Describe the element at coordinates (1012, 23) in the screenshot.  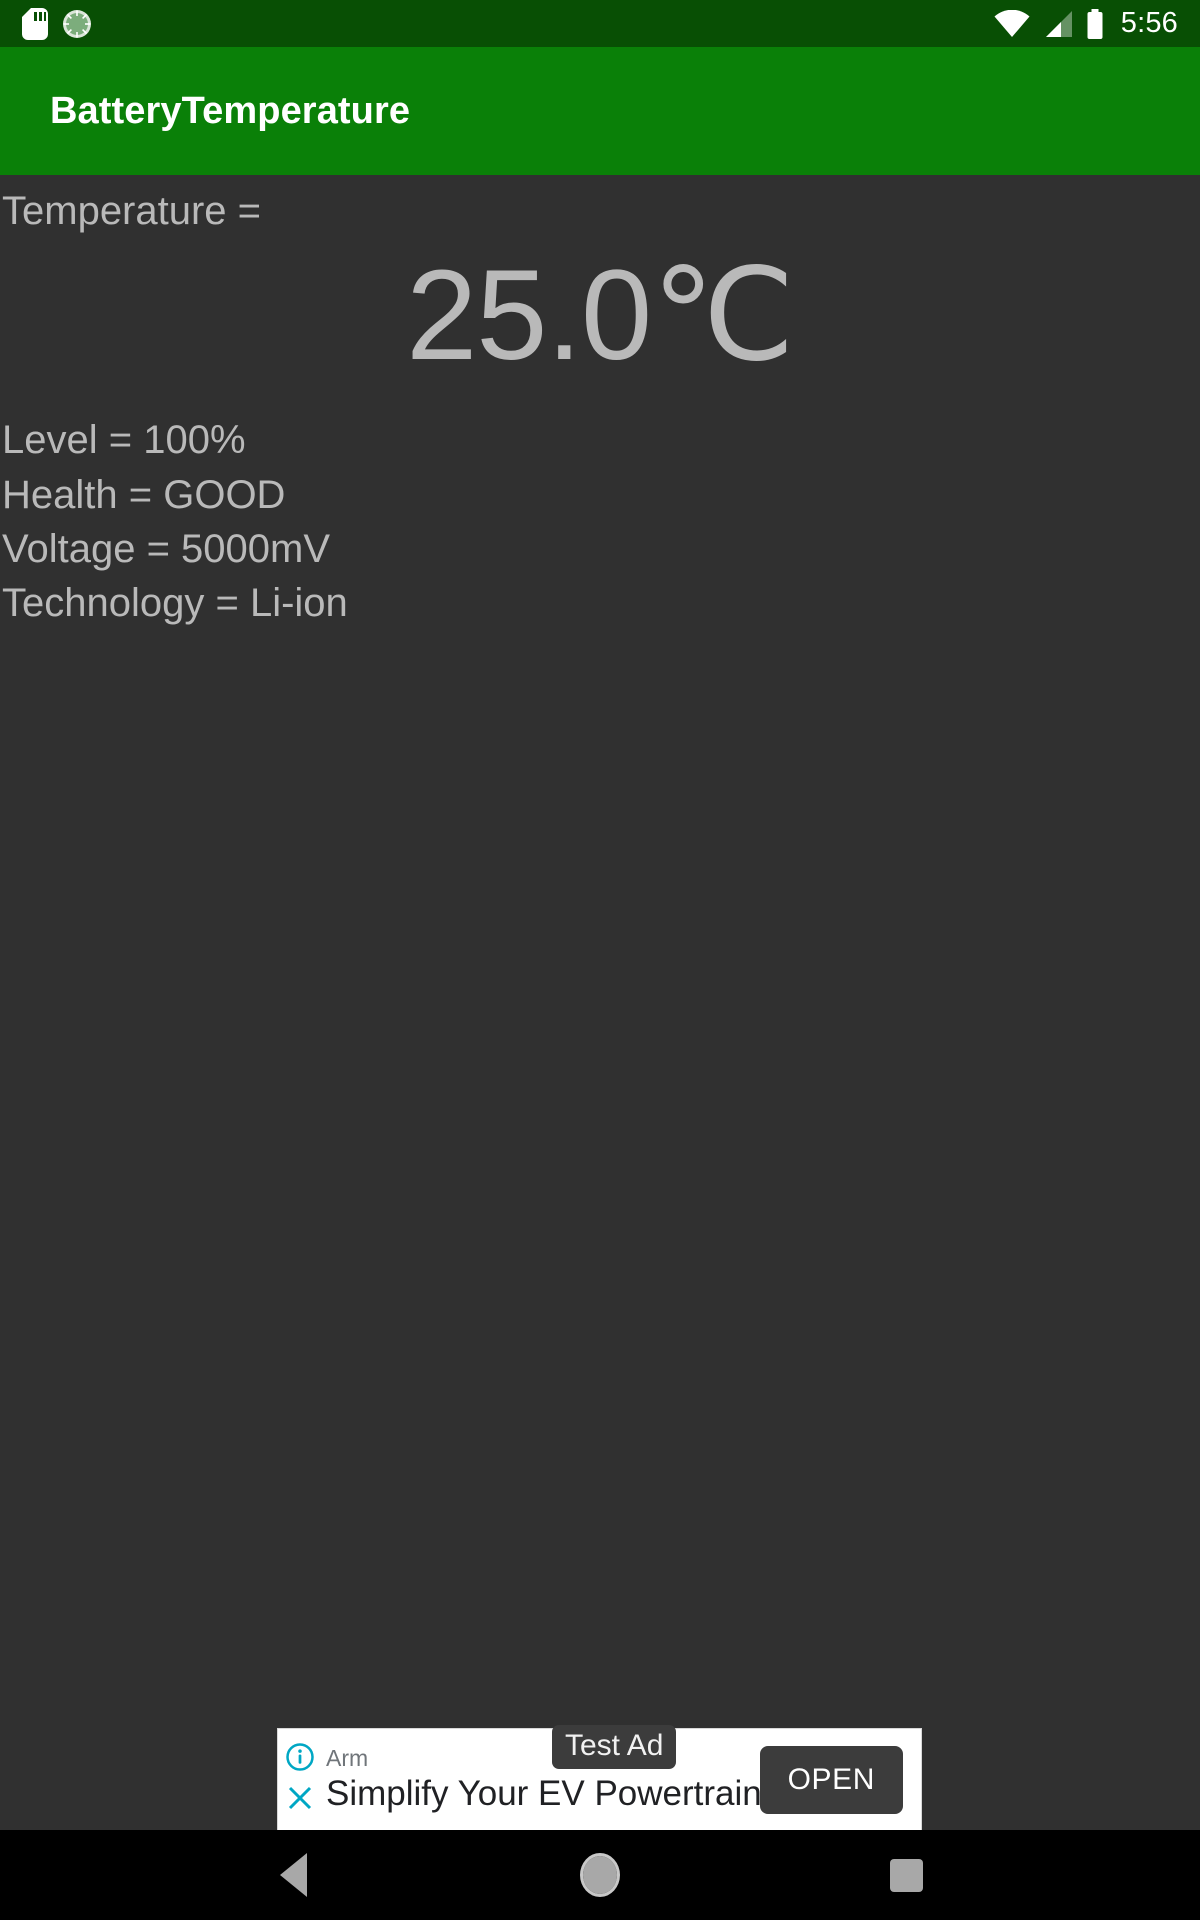
I see `wifi-icon` at that location.